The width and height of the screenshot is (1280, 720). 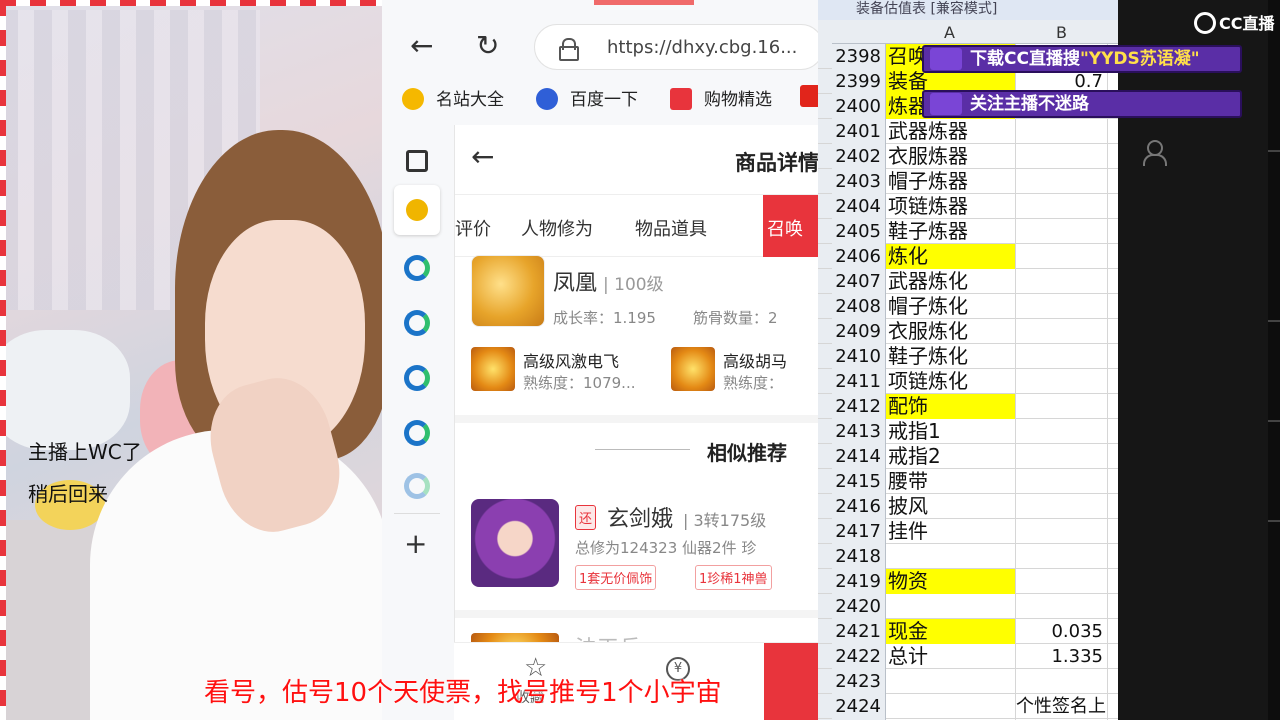 I want to click on row-number: 2415, so click(x=859, y=481).